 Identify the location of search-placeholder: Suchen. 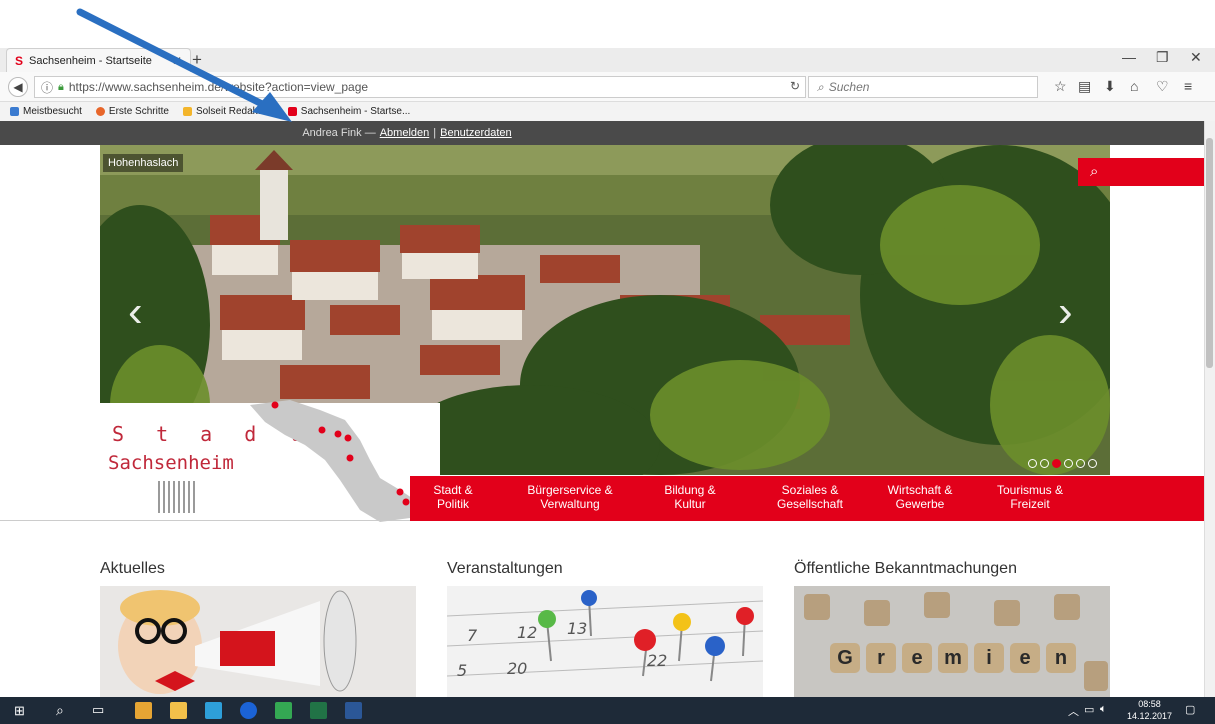
(849, 87).